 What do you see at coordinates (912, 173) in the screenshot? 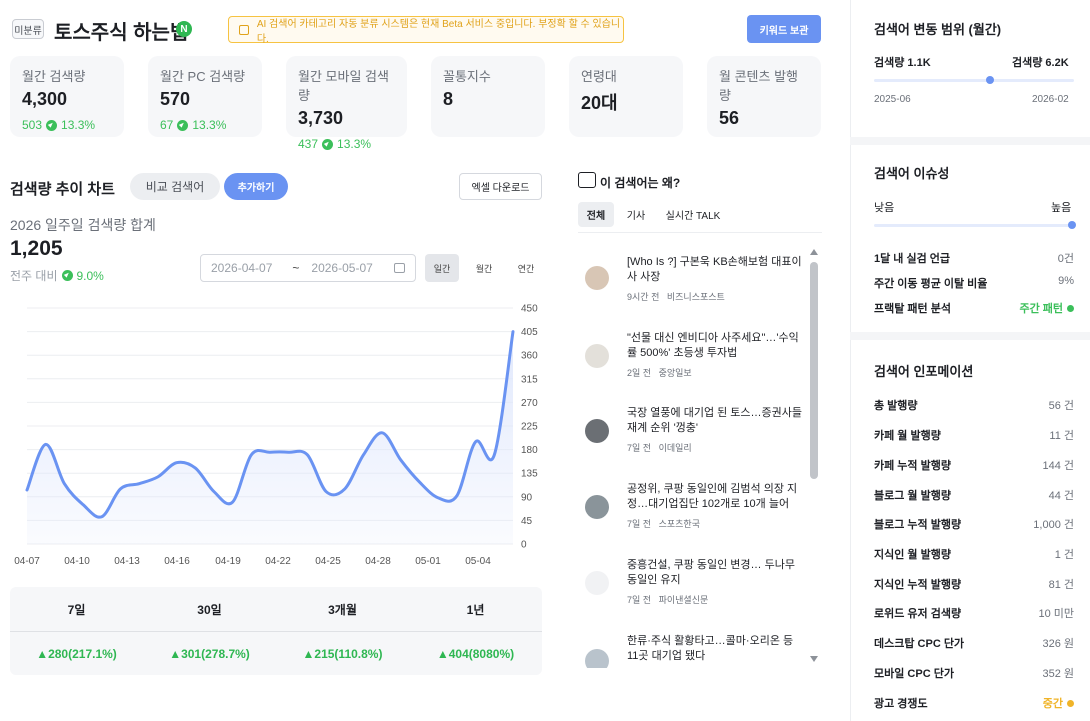
I see `issue-title: 검색어 이슈성` at bounding box center [912, 173].